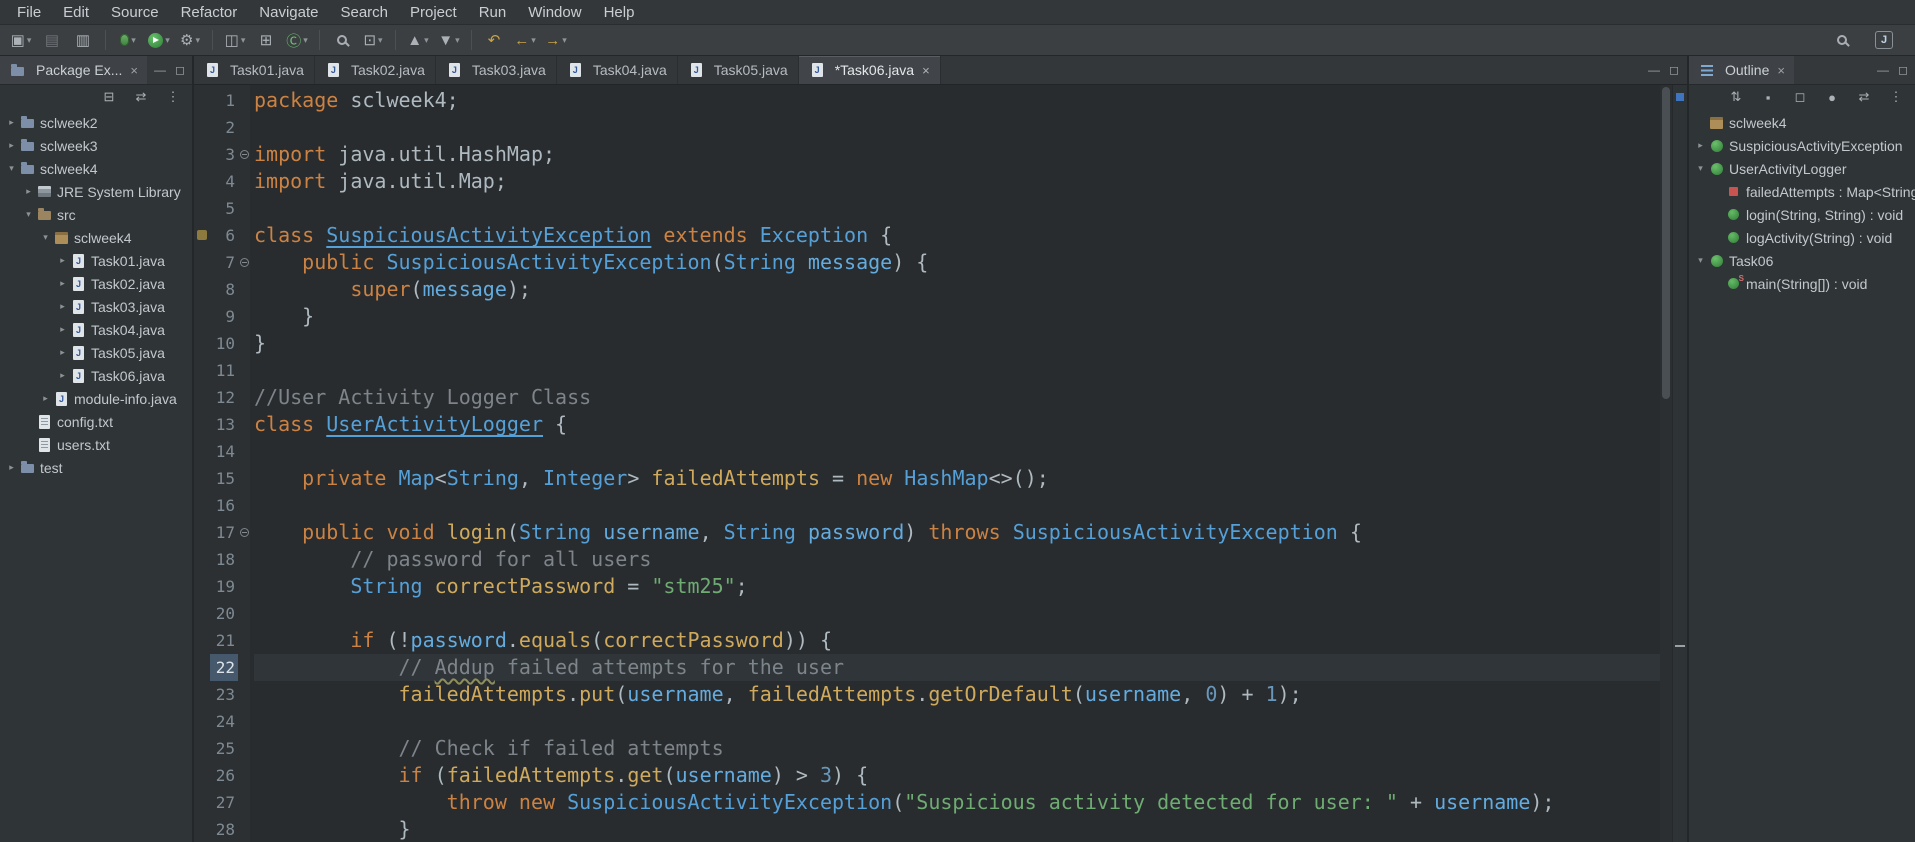 The width and height of the screenshot is (1915, 842). What do you see at coordinates (1802, 214) in the screenshot?
I see `outline-item: login(String, String) : void` at bounding box center [1802, 214].